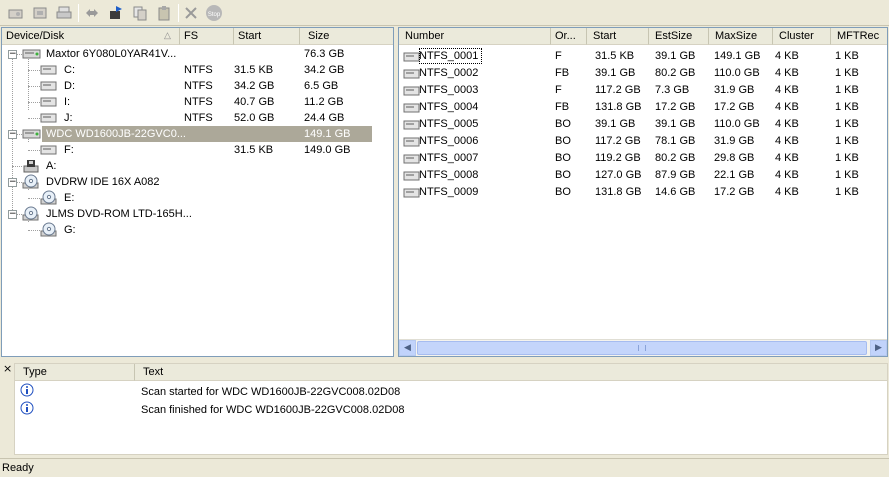 This screenshot has width=889, height=477. I want to click on tree-row: D: NTFS 34.2 GB 6.5 GB, so click(197, 86).